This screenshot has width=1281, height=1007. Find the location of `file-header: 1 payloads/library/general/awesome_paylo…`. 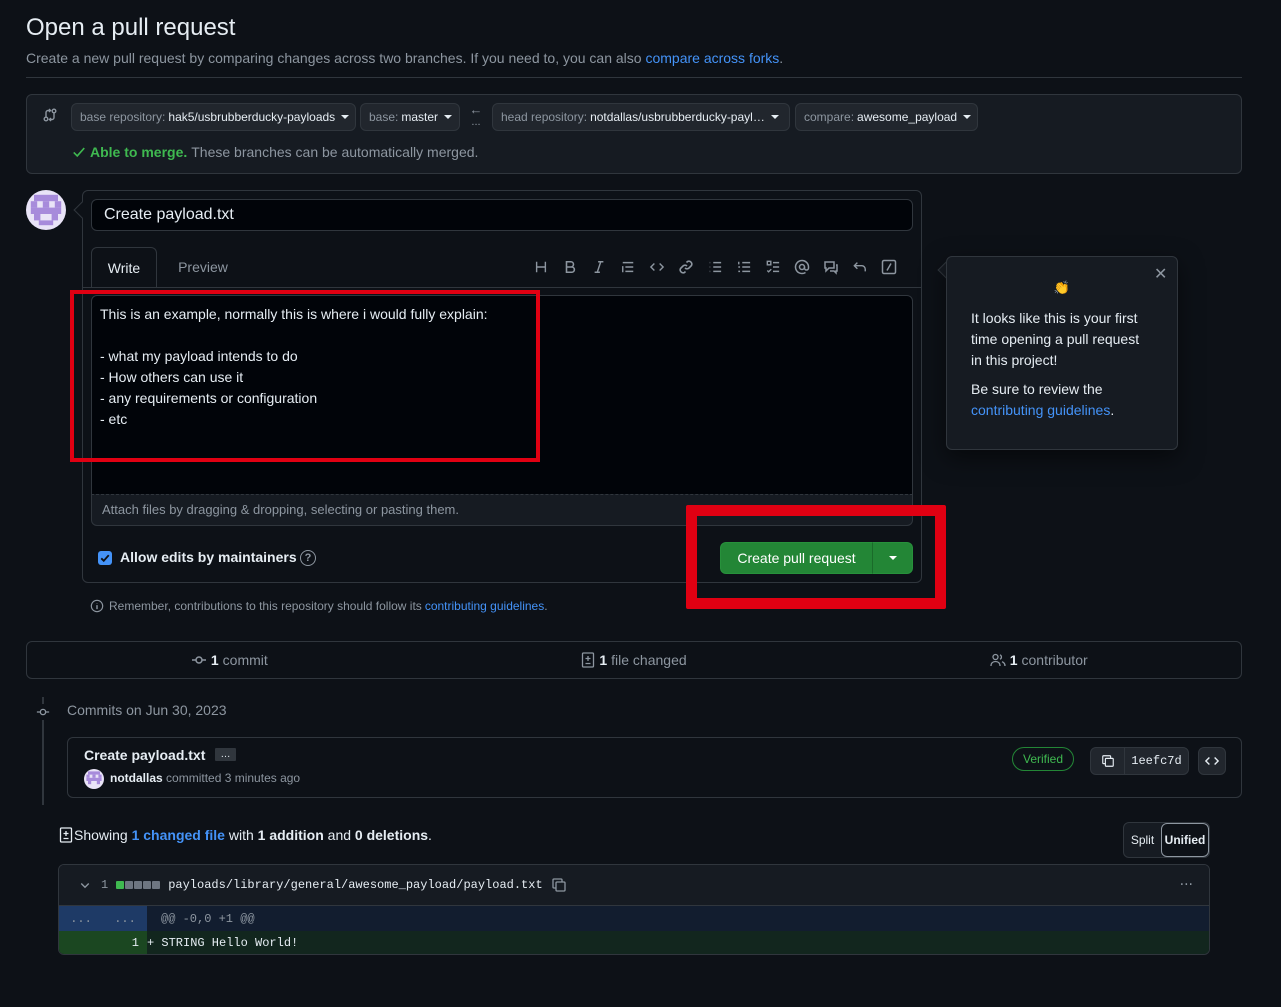

file-header: 1 payloads/library/general/awesome_paylo… is located at coordinates (634, 885).